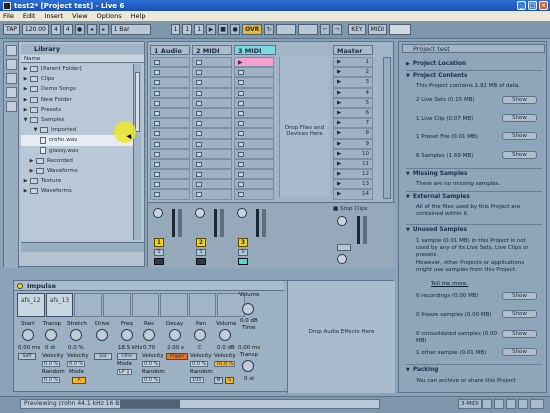  Describe the element at coordinates (341, 337) in the screenshot. I see `audio-effects-drop-zone: Drop Audio Effects Here` at that location.